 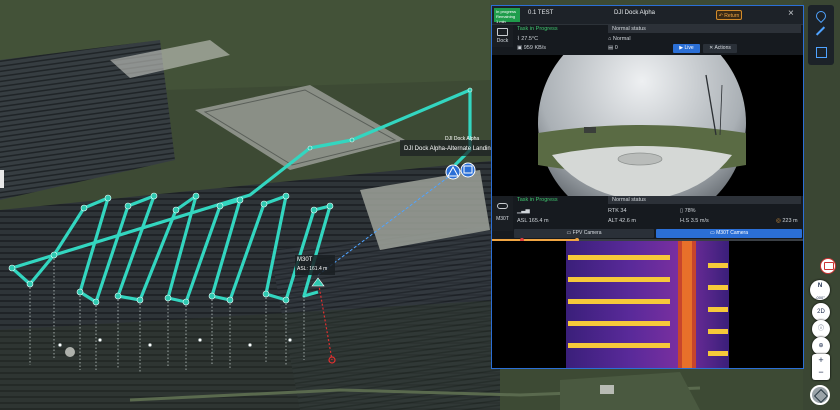 I want to click on layers-button, so click(x=820, y=395).